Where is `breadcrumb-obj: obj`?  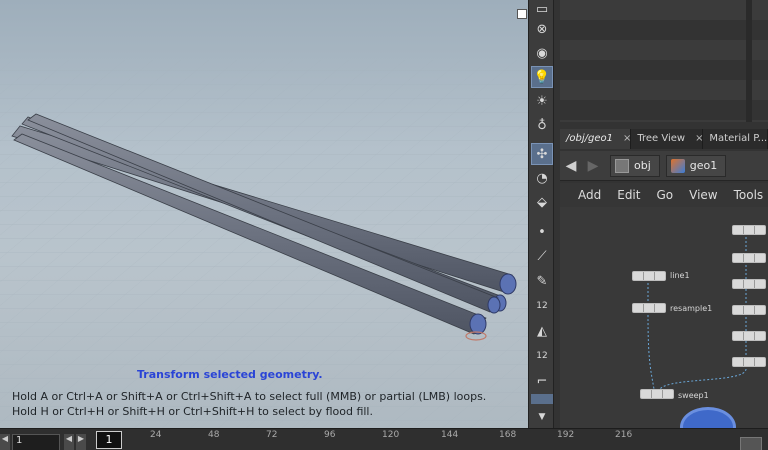
breadcrumb-obj: obj is located at coordinates (635, 165).